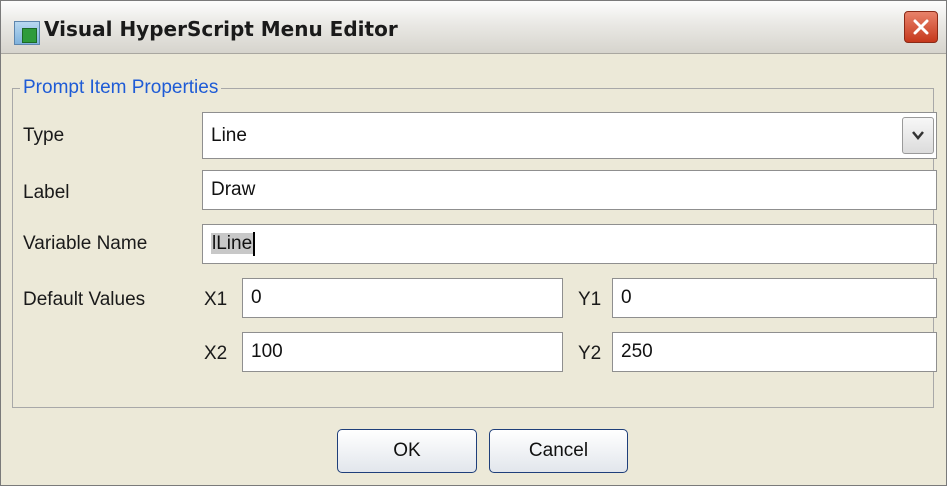 The width and height of the screenshot is (947, 486). I want to click on variable-name-input: lLine, so click(569, 244).